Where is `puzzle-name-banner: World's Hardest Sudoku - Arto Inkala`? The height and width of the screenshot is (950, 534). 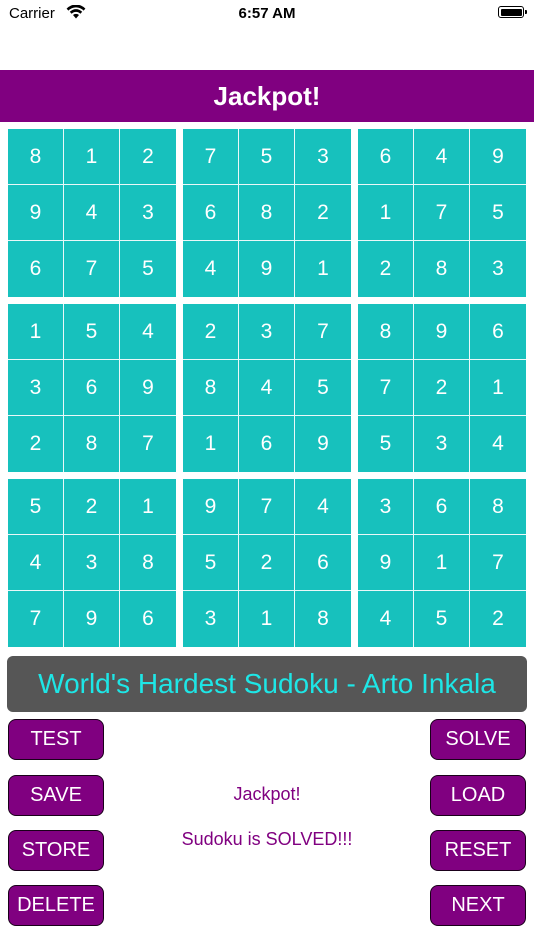 puzzle-name-banner: World's Hardest Sudoku - Arto Inkala is located at coordinates (267, 684).